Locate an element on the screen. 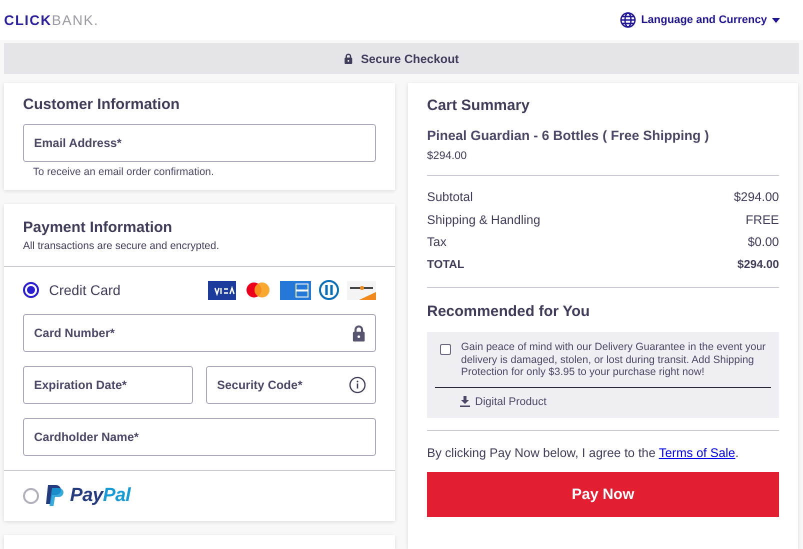  download-icon is located at coordinates (465, 402).